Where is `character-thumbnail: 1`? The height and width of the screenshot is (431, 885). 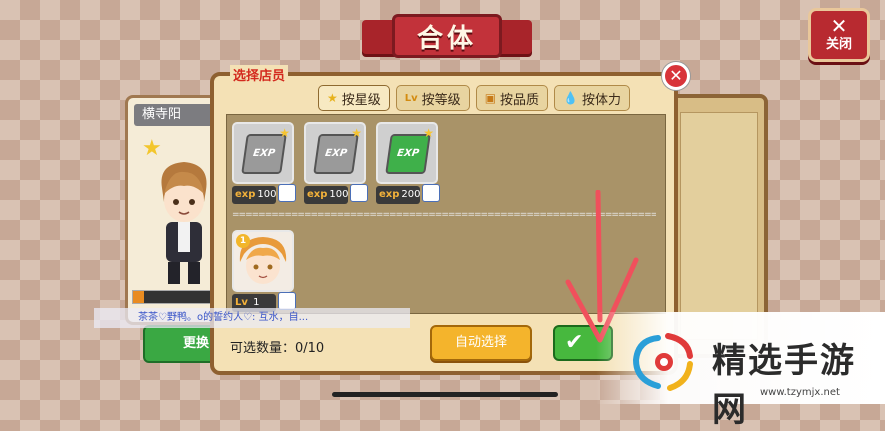
character-thumbnail: 1 is located at coordinates (263, 261).